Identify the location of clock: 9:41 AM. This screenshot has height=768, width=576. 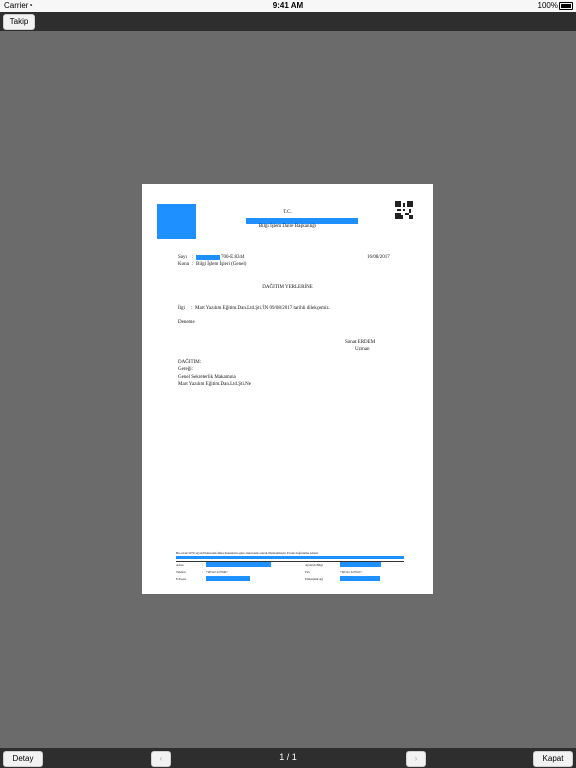
(288, 5).